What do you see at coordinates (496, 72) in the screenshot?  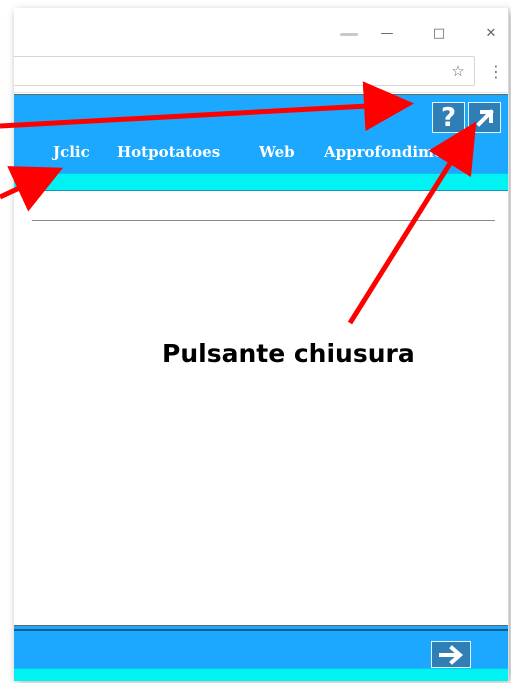 I see `more-options-icon: ⋮` at bounding box center [496, 72].